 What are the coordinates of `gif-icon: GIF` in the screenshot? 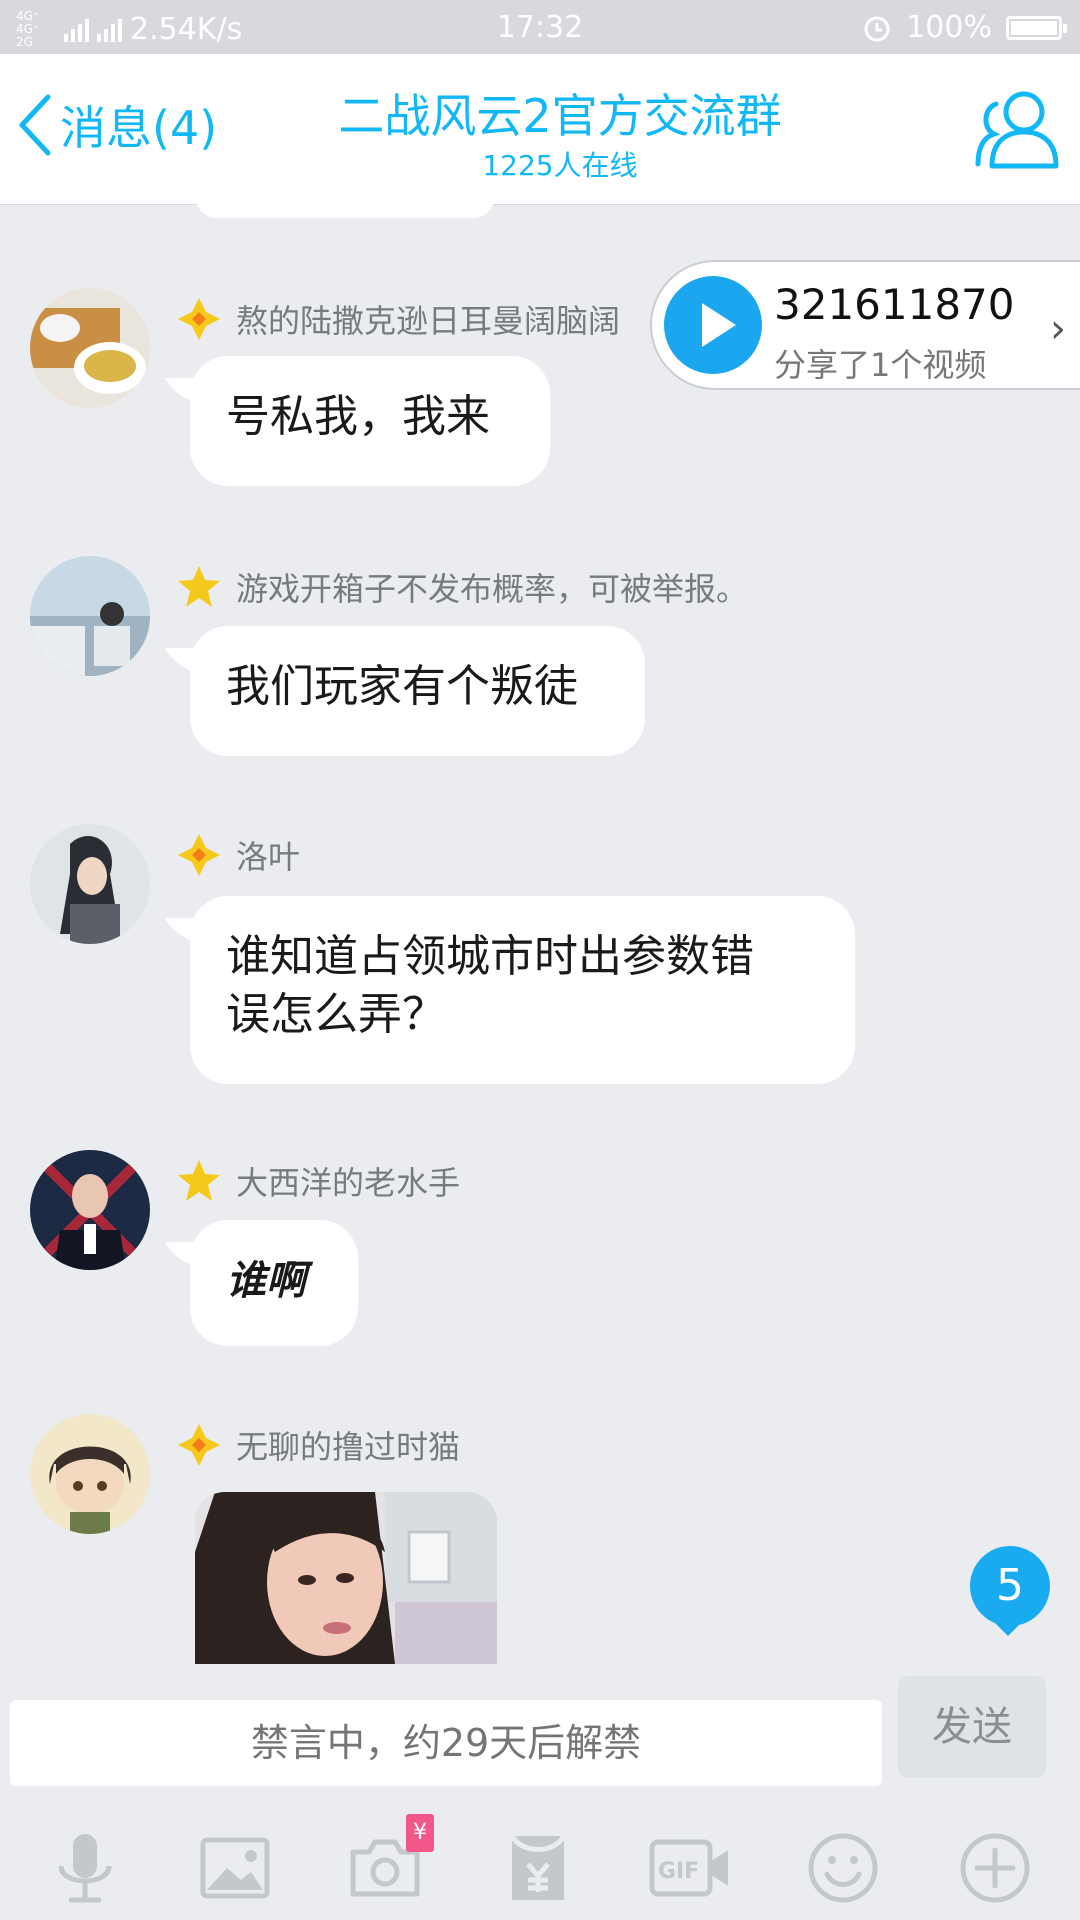 It's located at (690, 1868).